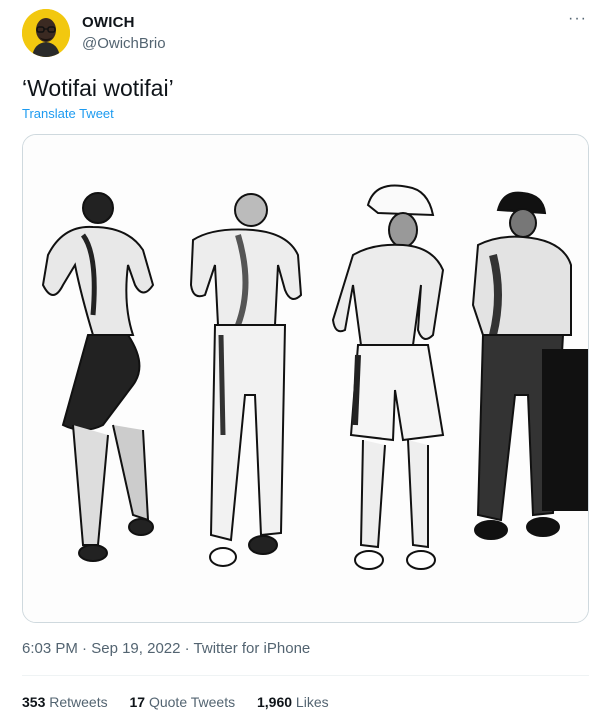 The width and height of the screenshot is (611, 714). Describe the element at coordinates (305, 675) in the screenshot. I see `divider` at that location.